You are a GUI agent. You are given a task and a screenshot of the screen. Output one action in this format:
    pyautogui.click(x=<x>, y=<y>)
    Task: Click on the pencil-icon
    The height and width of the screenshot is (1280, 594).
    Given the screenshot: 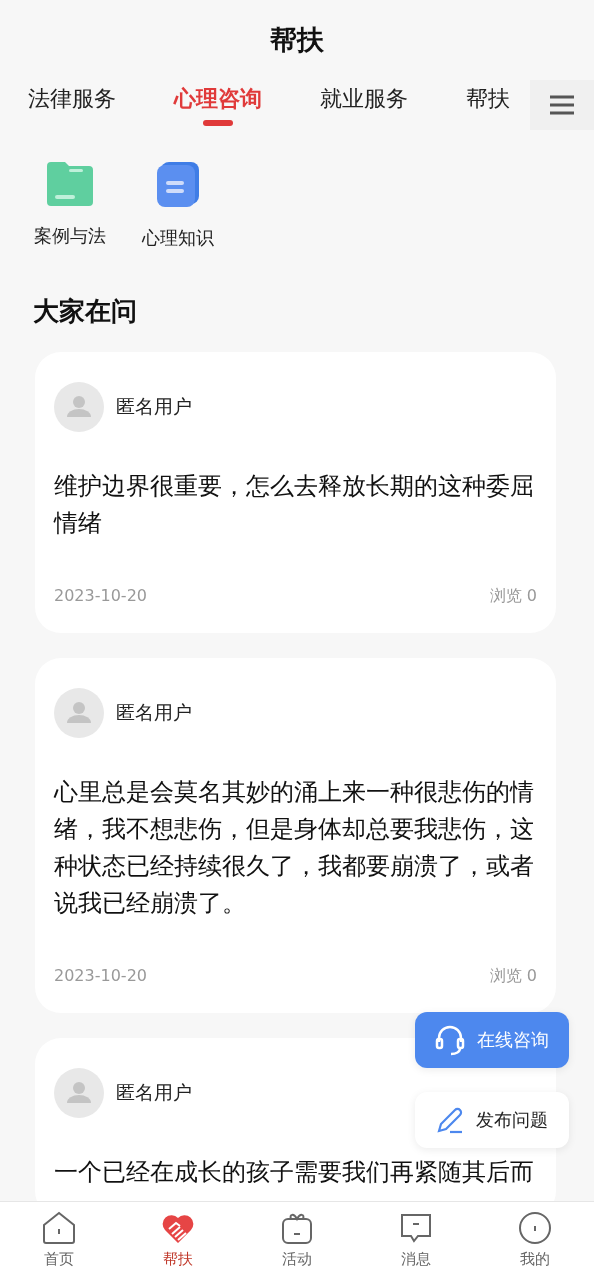 What is the action you would take?
    pyautogui.click(x=450, y=1120)
    